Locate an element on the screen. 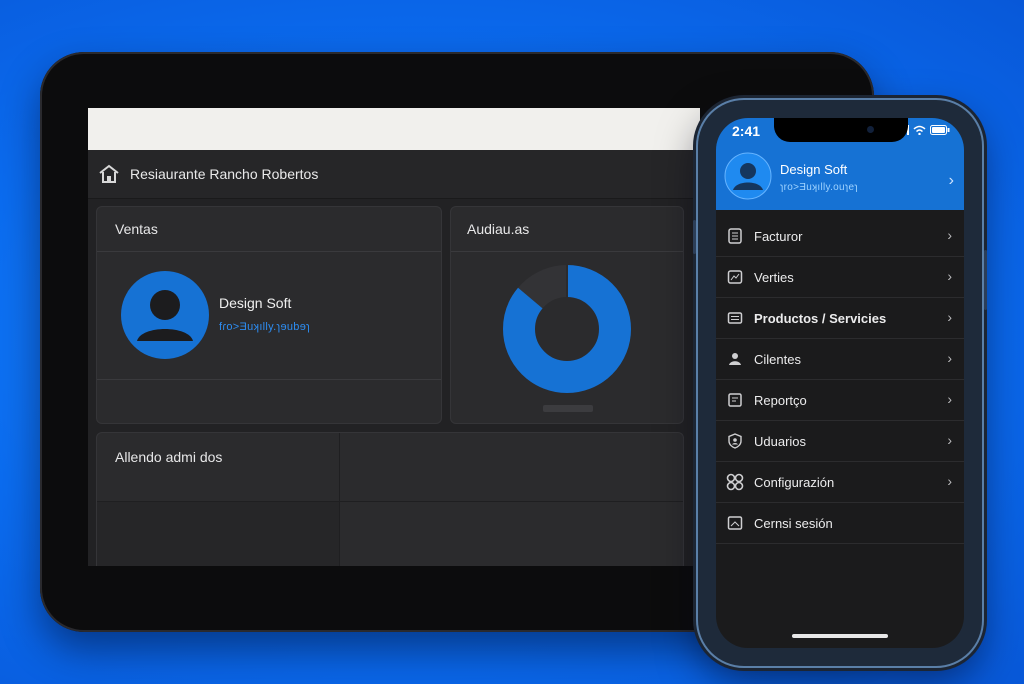  donut-chart is located at coordinates (567, 329).